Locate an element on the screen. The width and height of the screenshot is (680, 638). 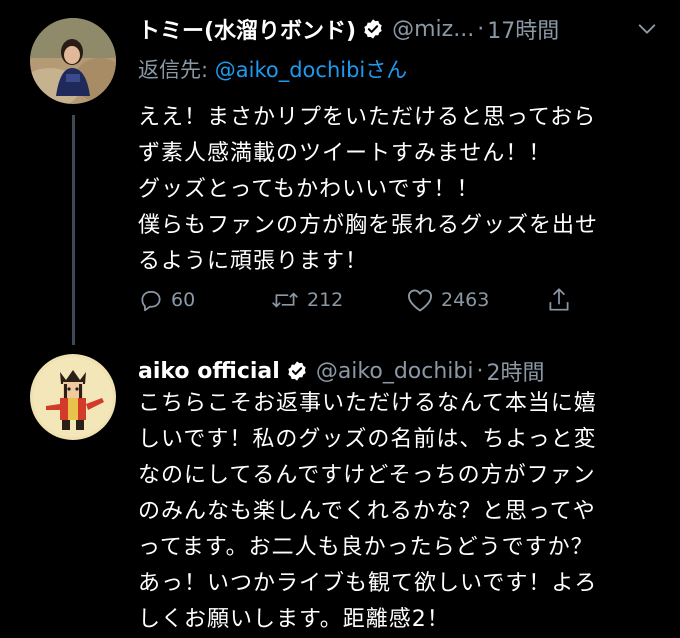
tweet-text-line: あっ！いつかライブも観て欲しいです！よろ is located at coordinates (368, 583).